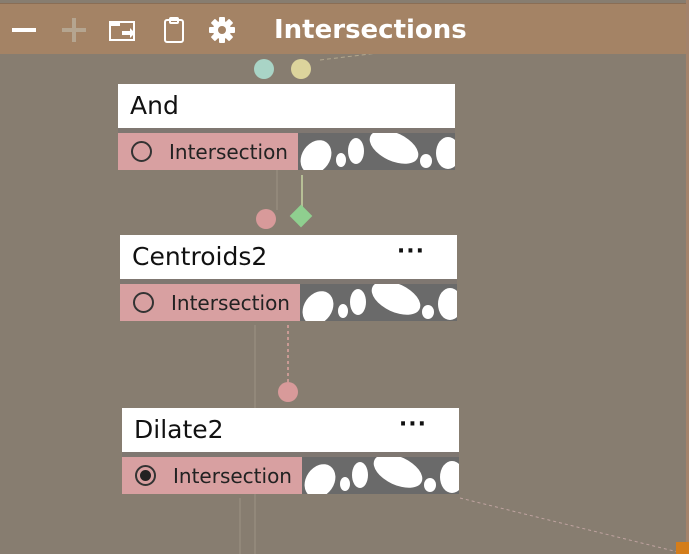 Image resolution: width=689 pixels, height=554 pixels. I want to click on import-icon, so click(122, 30).